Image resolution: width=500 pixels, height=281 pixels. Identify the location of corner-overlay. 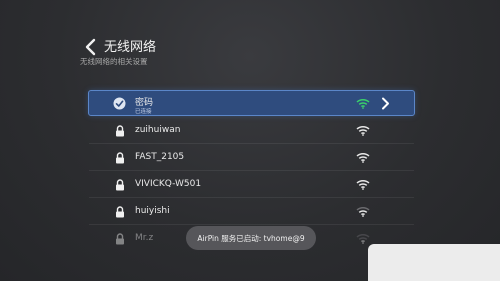
(434, 262).